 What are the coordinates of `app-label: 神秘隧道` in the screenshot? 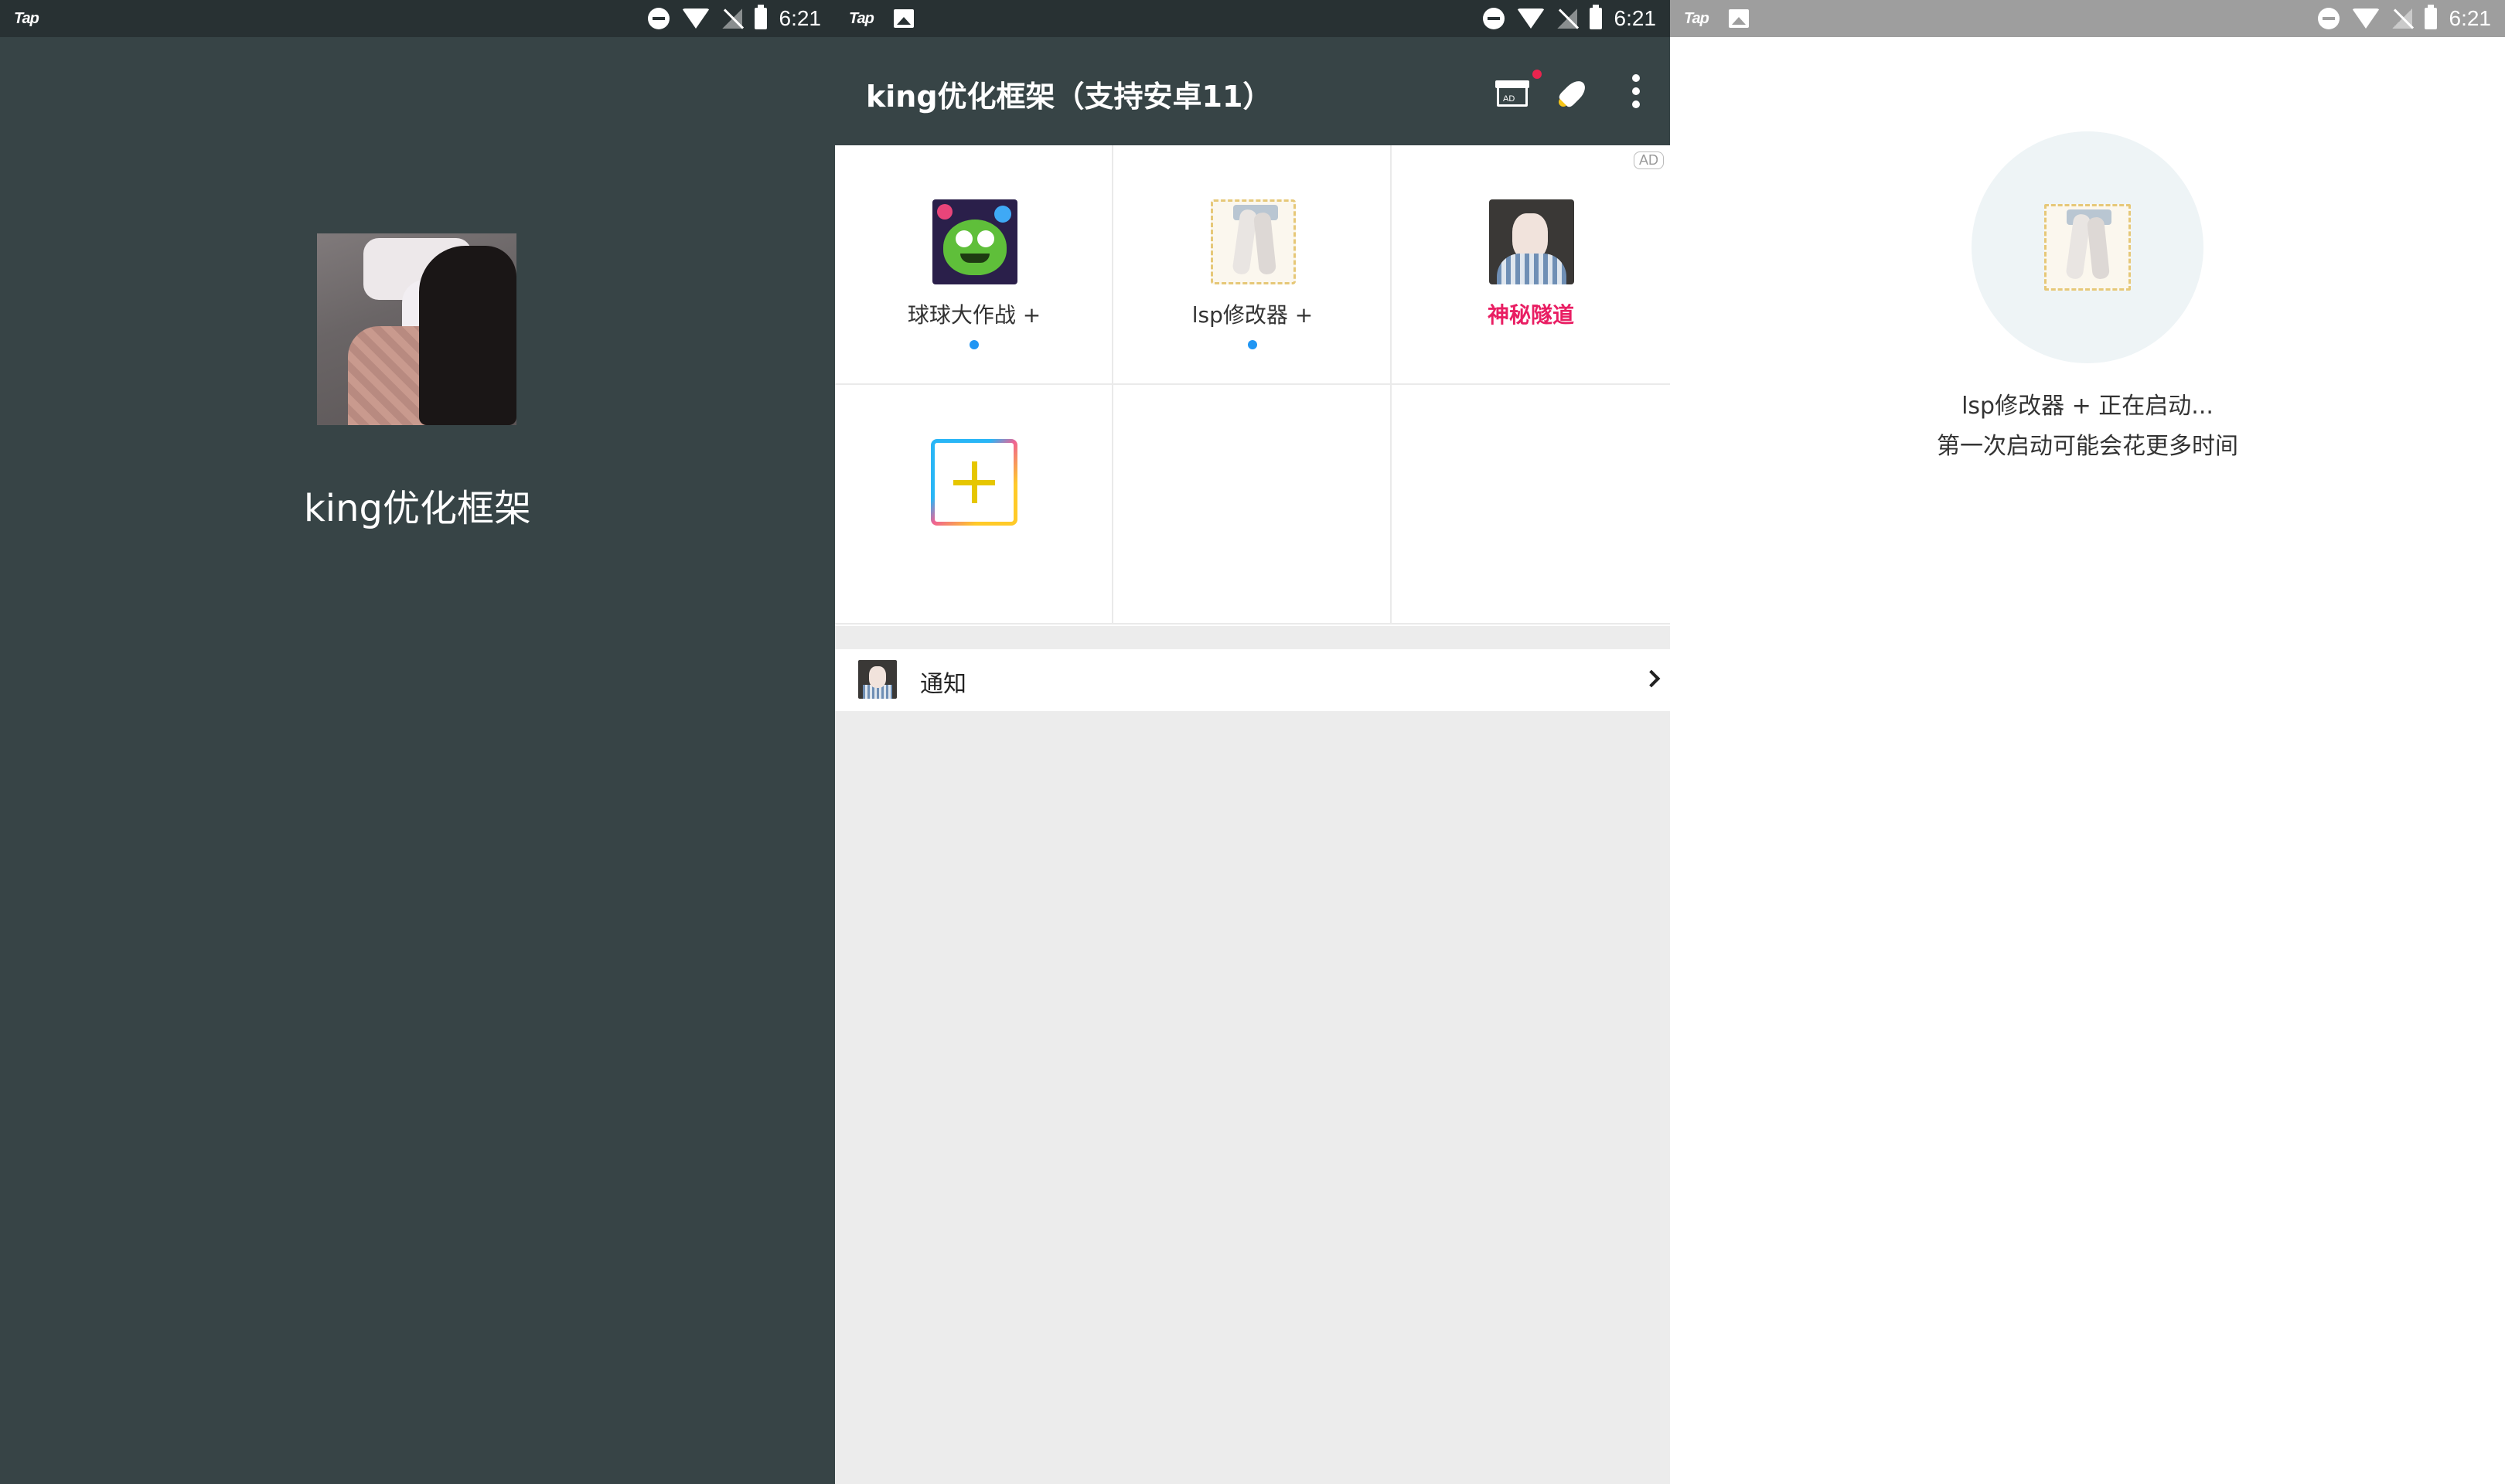 It's located at (1530, 315).